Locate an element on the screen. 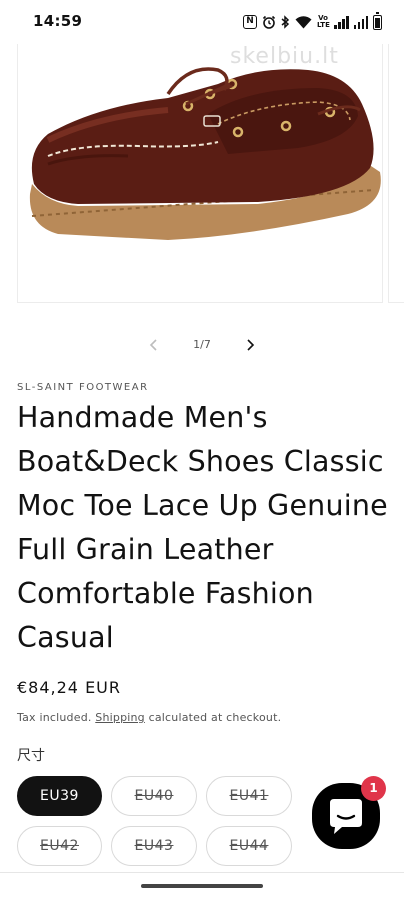 The image size is (404, 900). size-option-label: EU43 is located at coordinates (154, 846).